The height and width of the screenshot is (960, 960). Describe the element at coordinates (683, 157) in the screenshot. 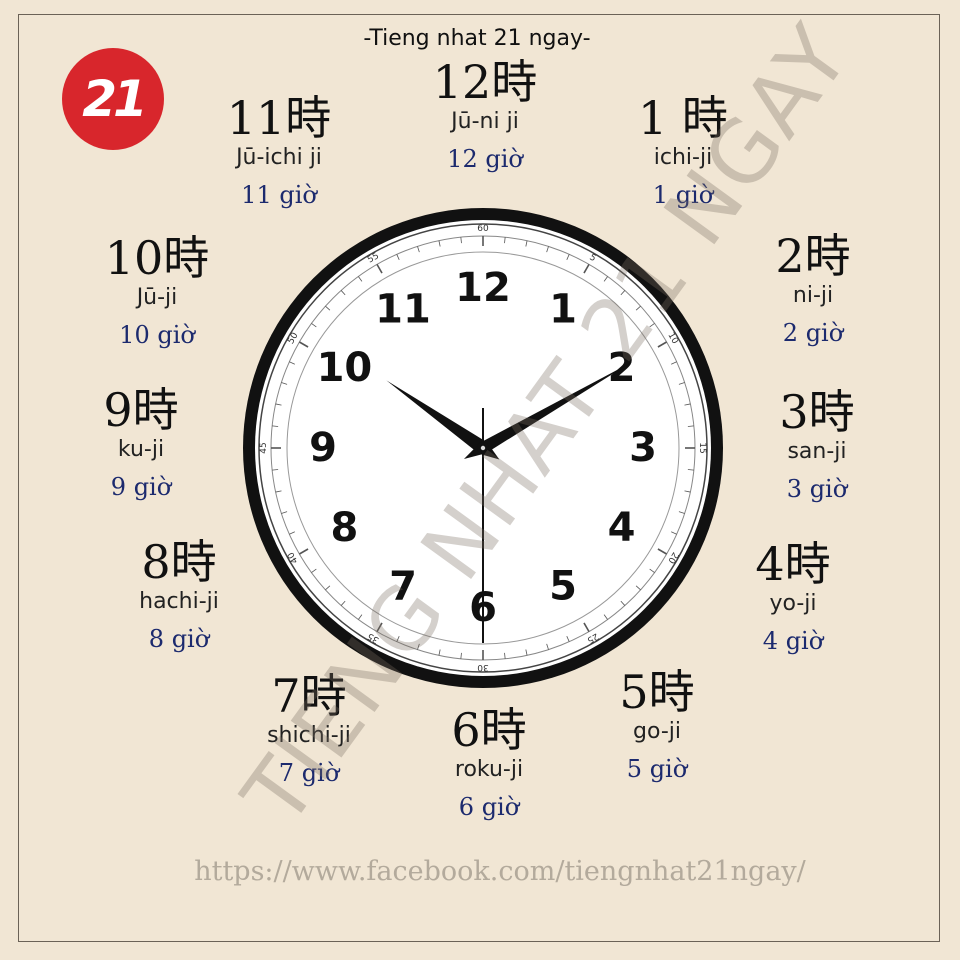

I see `hour-romaji: ichi-ji` at that location.